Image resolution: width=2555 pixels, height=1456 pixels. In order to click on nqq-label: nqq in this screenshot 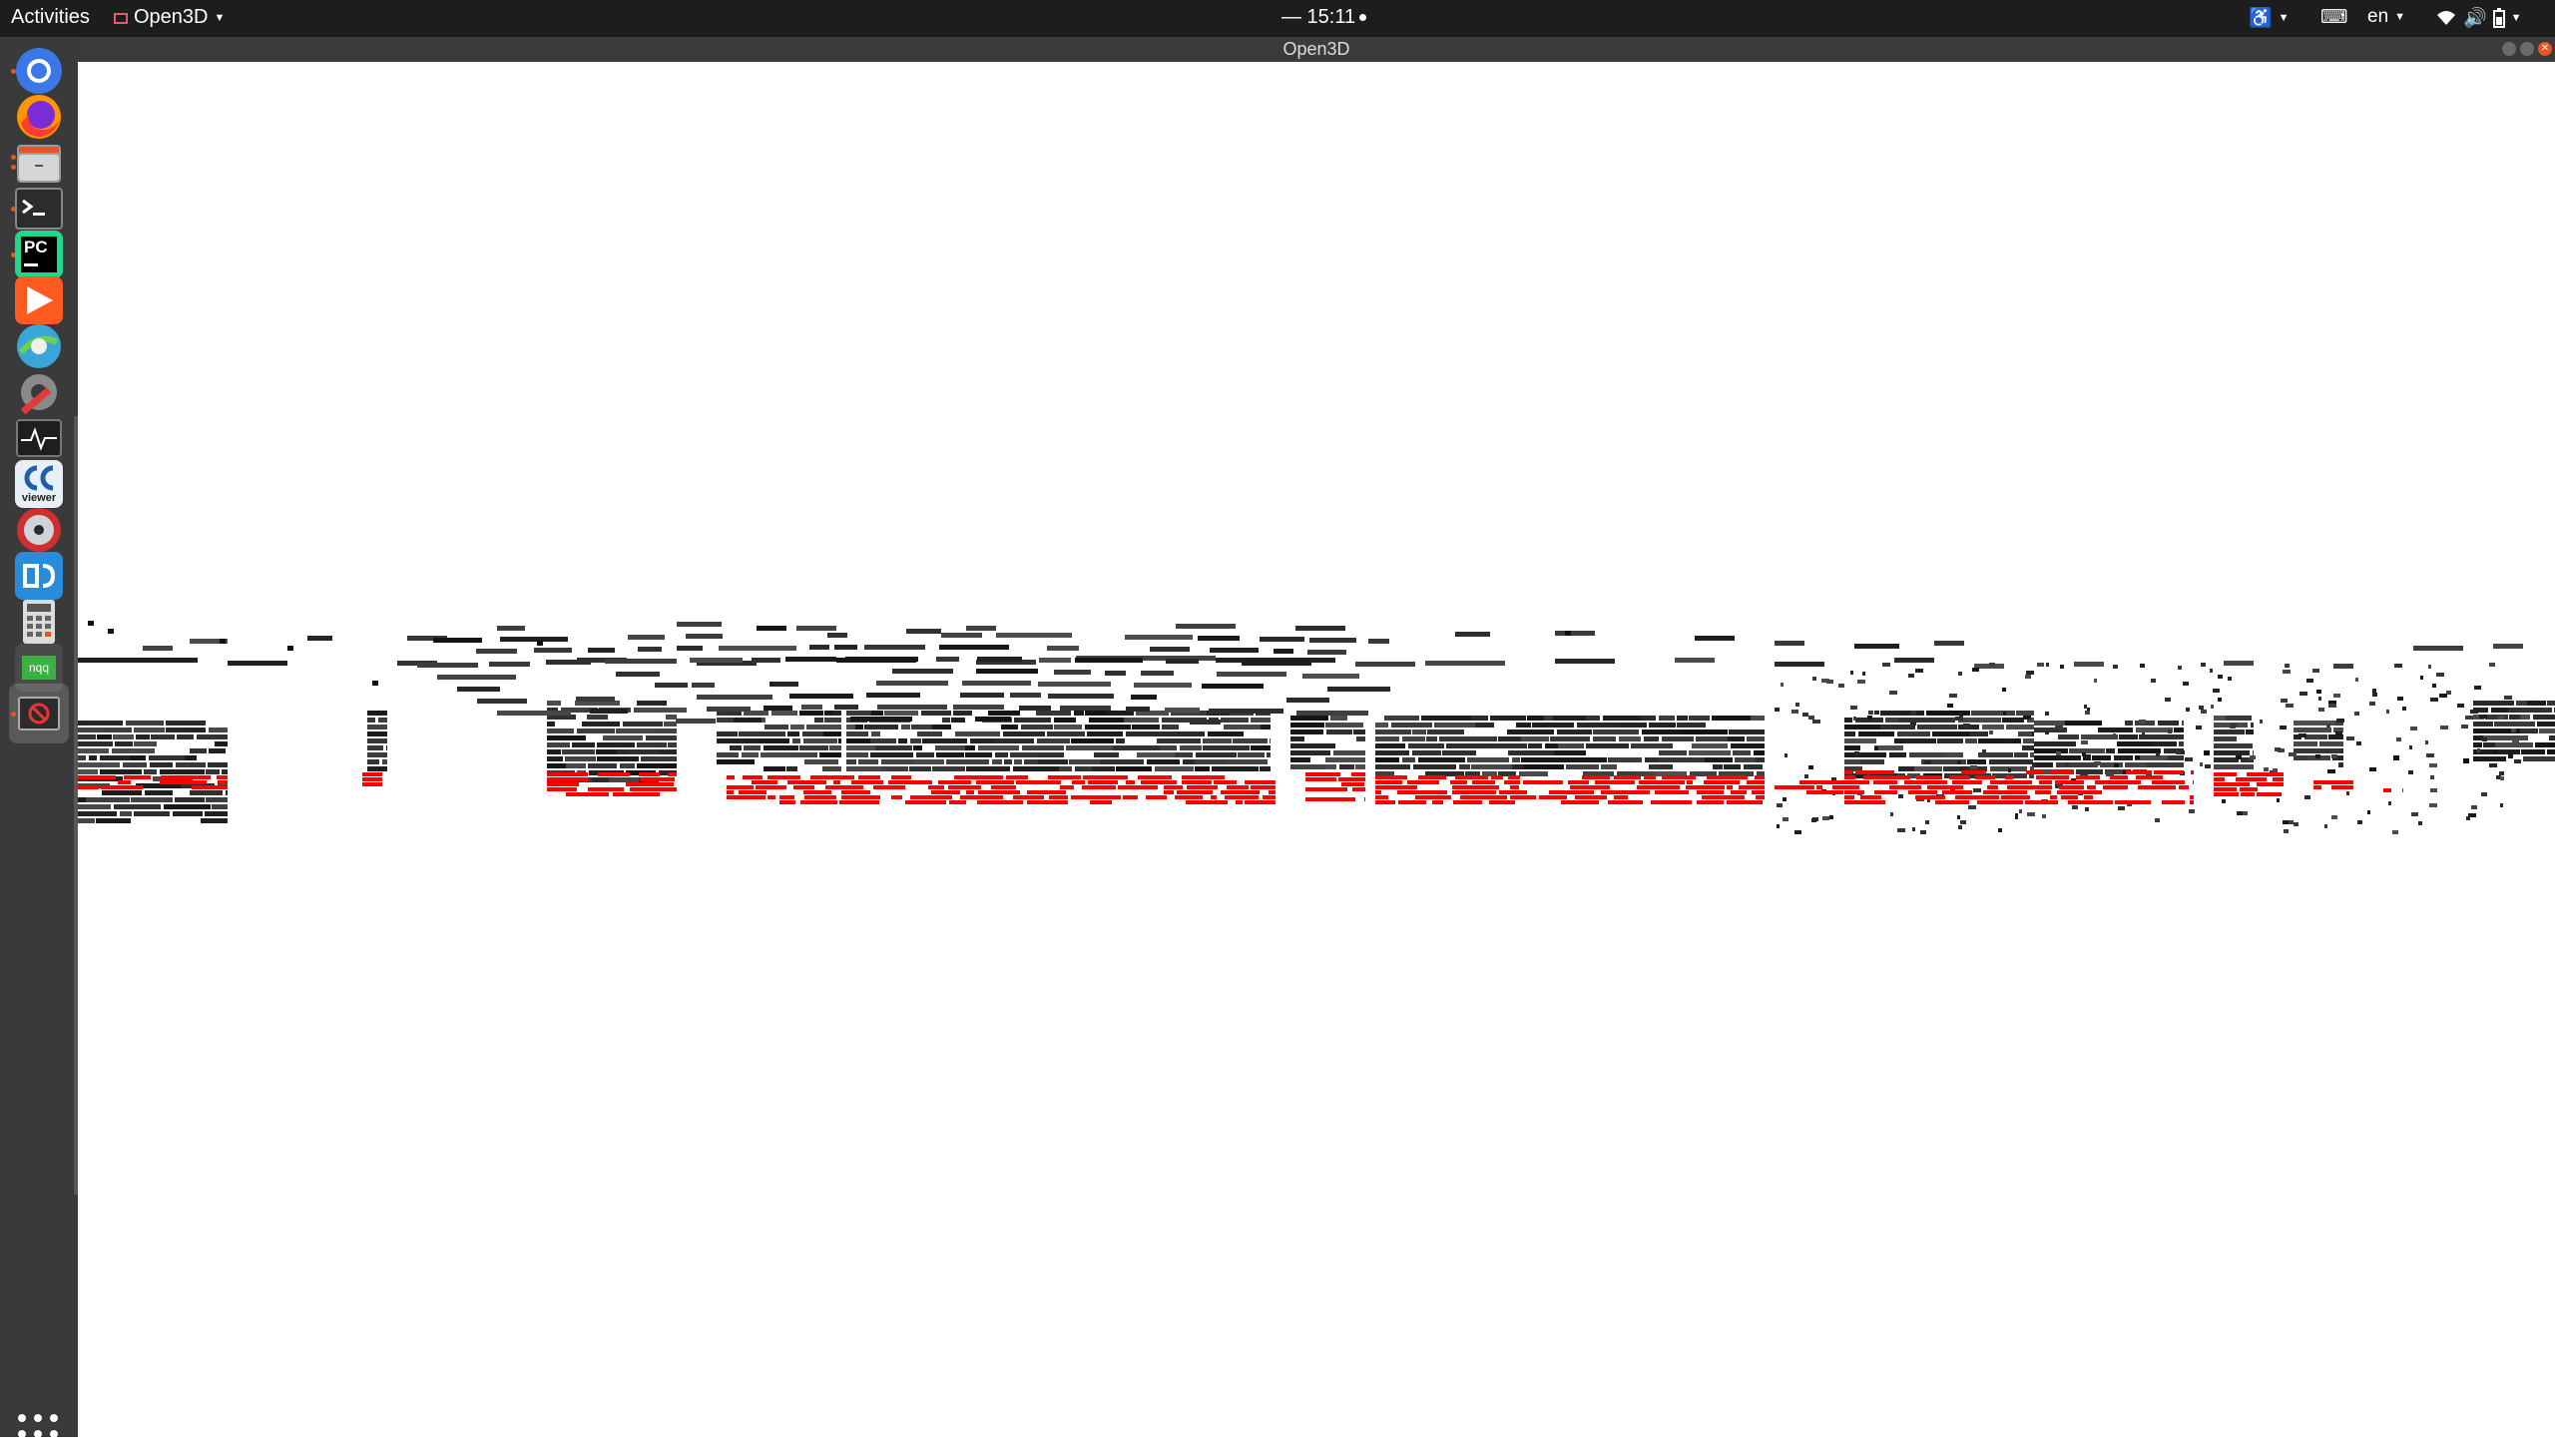, I will do `click(39, 668)`.